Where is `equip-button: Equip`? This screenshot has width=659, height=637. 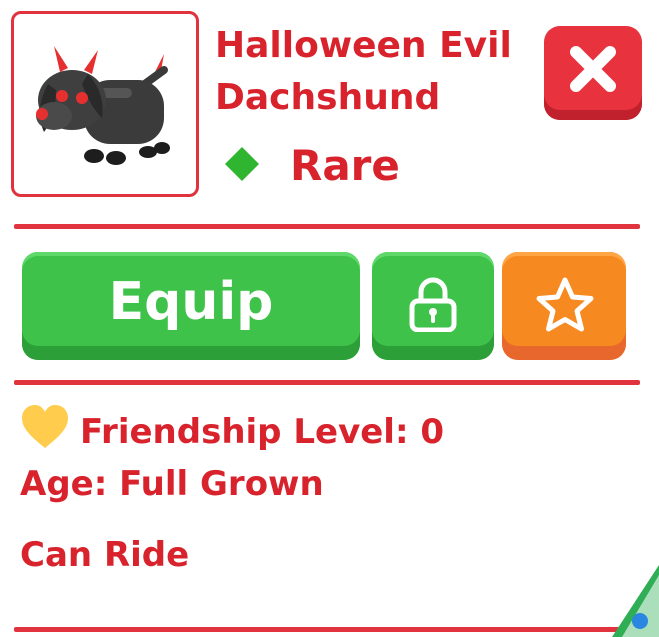 equip-button: Equip is located at coordinates (191, 306).